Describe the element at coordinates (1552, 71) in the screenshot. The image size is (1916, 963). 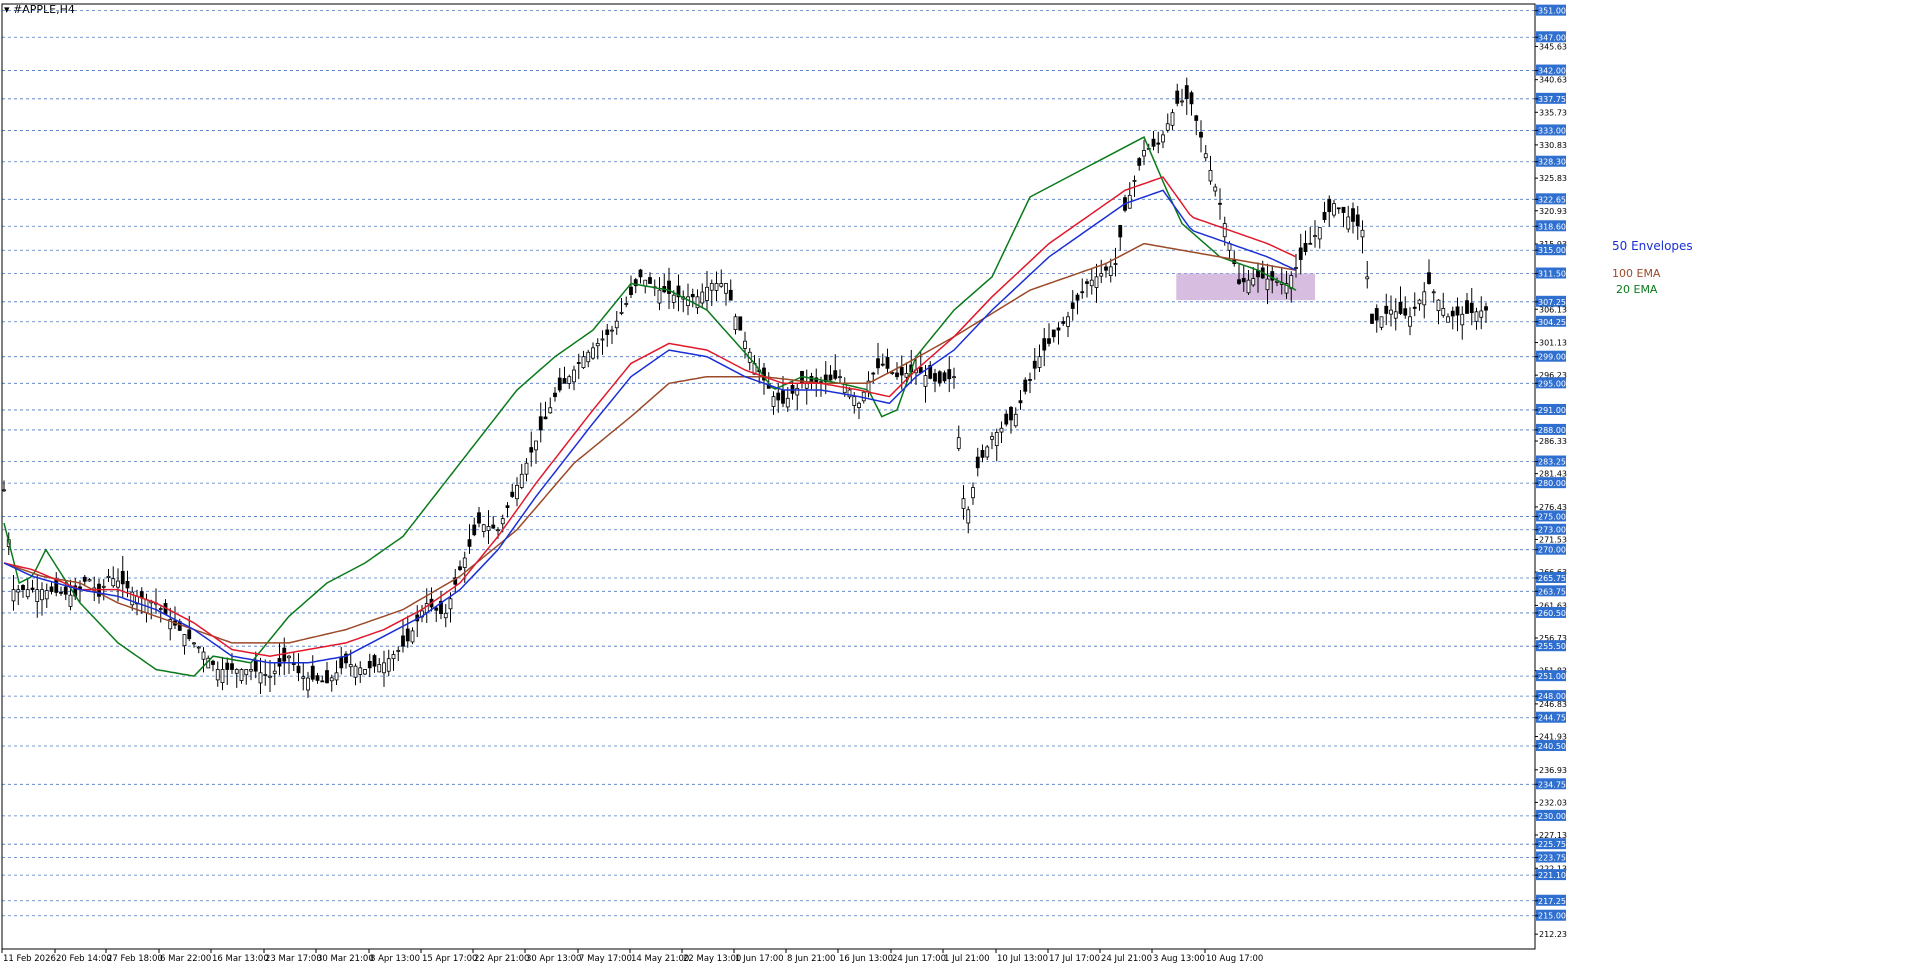
I see `price-tag-label: 342.00` at that location.